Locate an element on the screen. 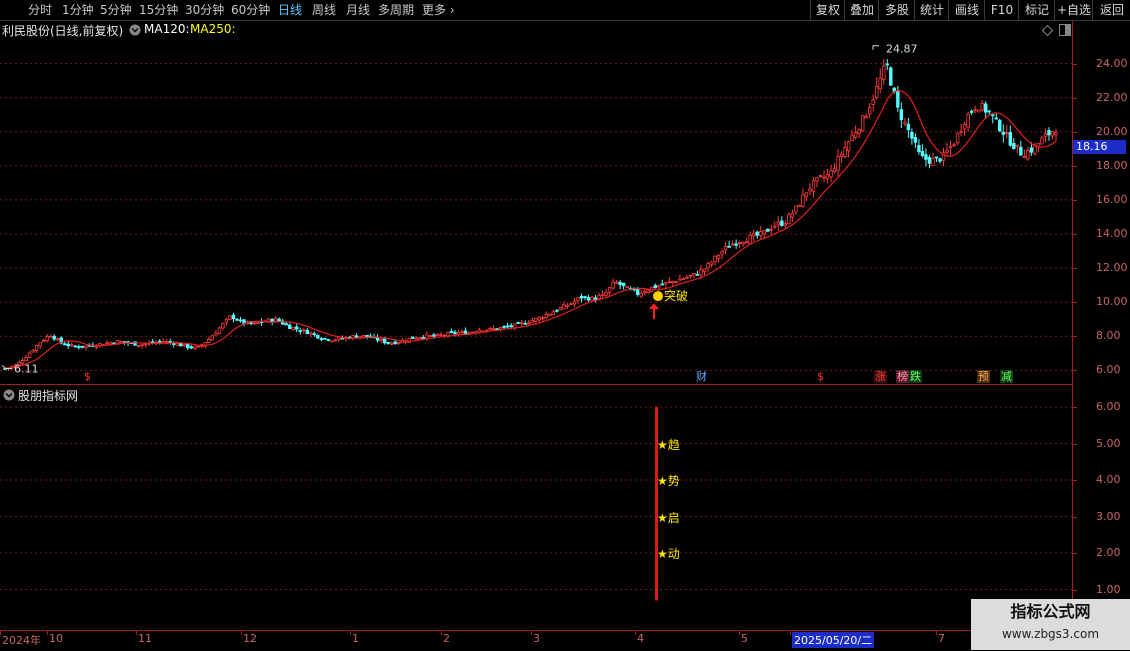 This screenshot has width=1130, height=651. signal-star: ★趋 is located at coordinates (668, 444).